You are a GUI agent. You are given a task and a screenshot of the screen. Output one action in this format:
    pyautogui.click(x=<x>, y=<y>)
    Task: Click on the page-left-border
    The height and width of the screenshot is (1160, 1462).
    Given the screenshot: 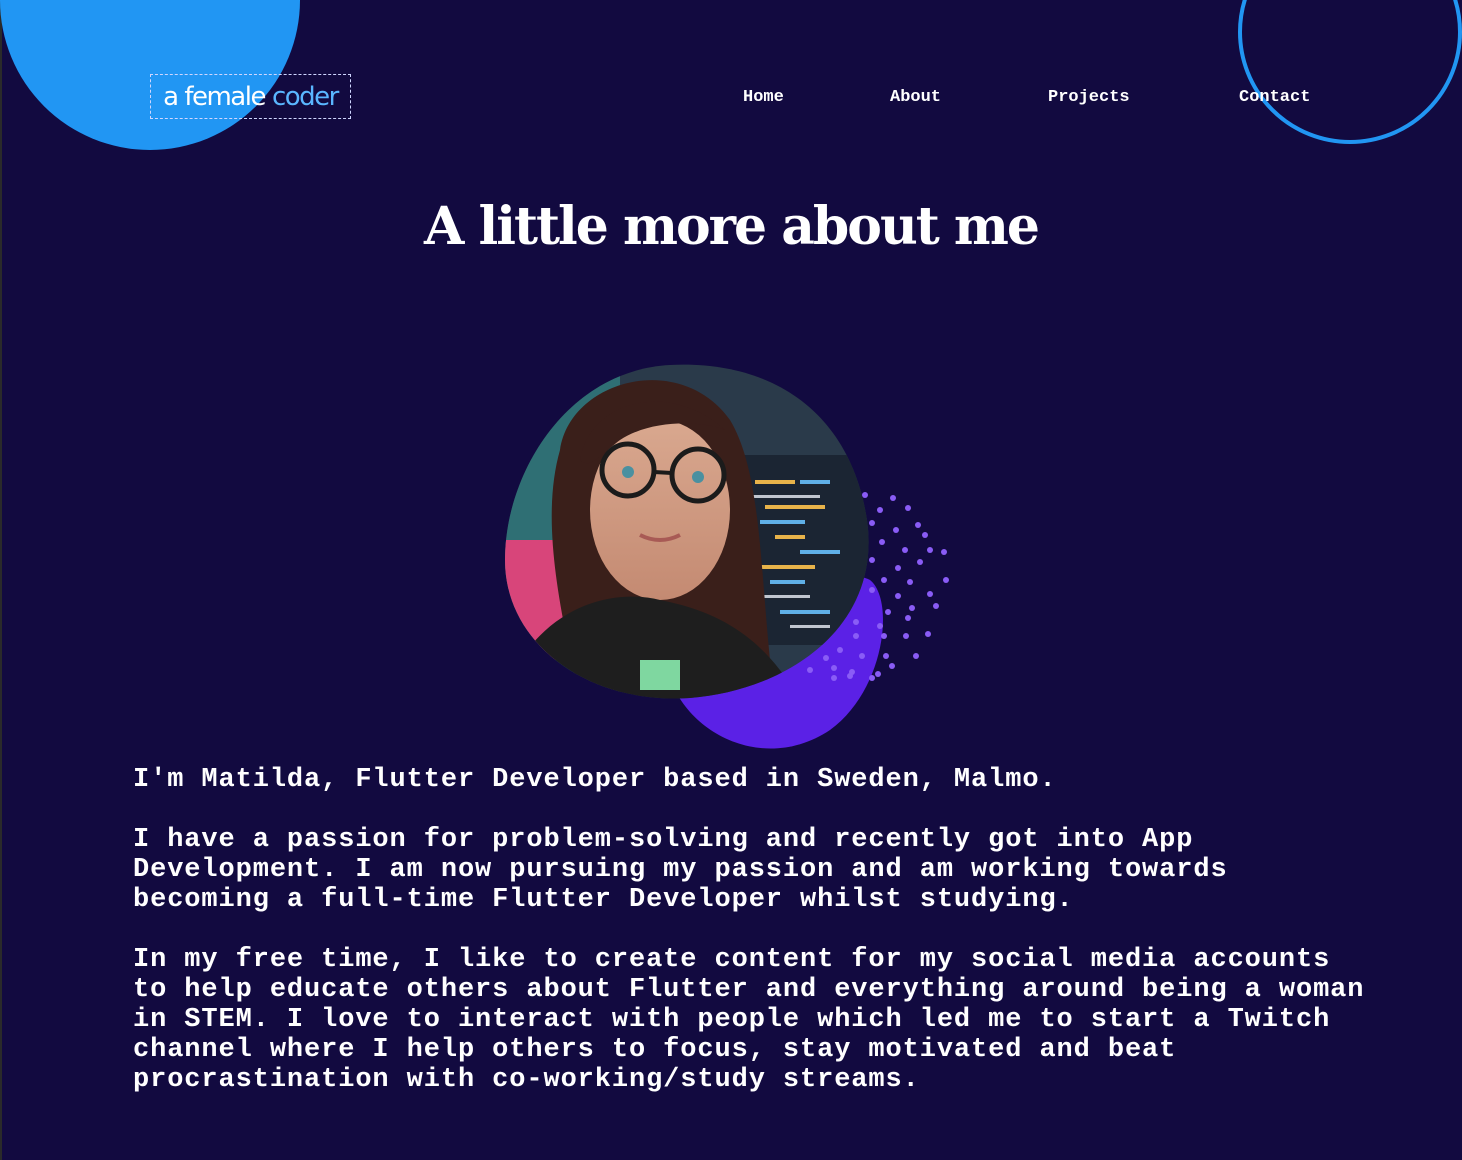 What is the action you would take?
    pyautogui.click(x=1, y=580)
    